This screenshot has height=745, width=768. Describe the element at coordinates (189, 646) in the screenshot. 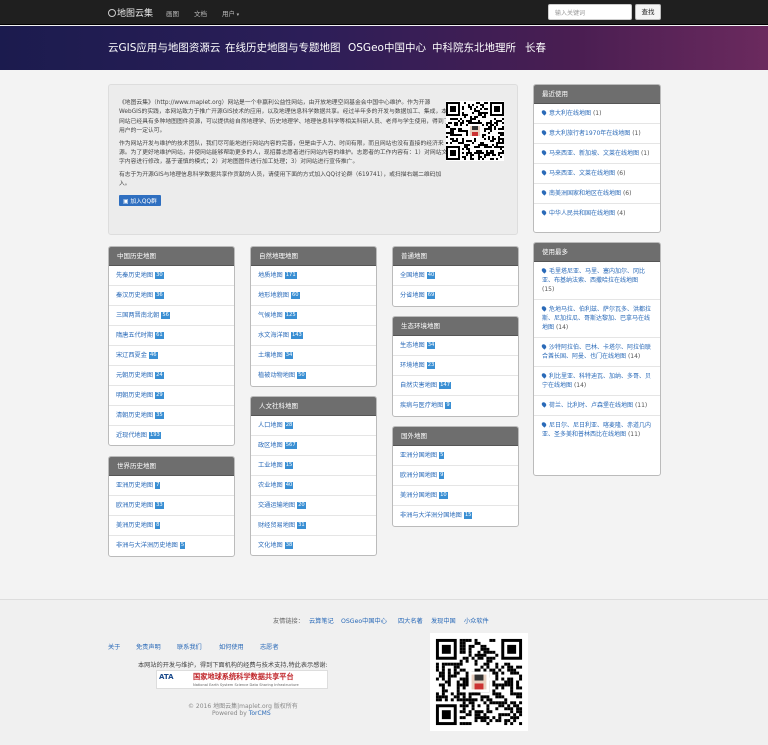

I see `footer-contact: 联系我们` at that location.